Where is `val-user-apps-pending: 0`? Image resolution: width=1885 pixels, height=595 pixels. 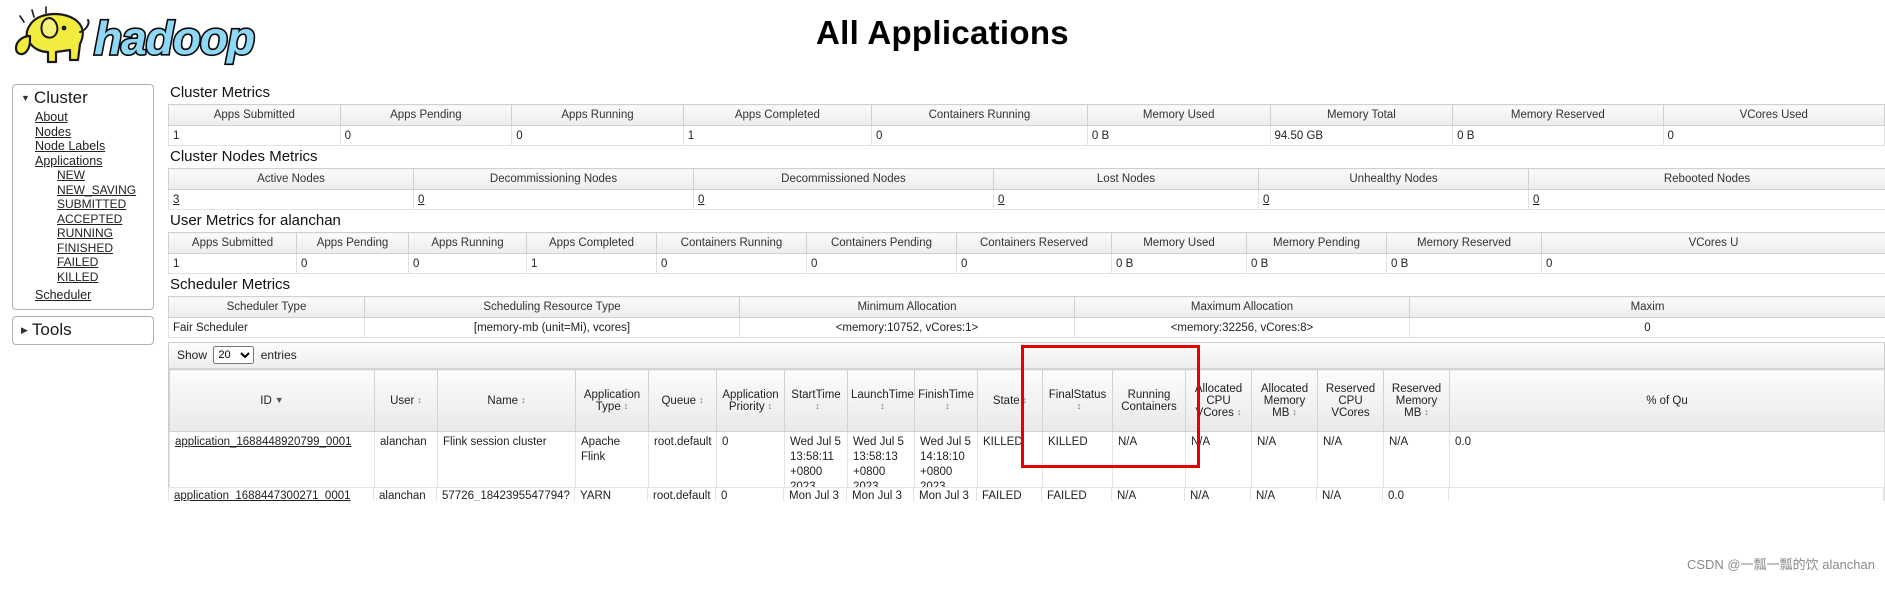
val-user-apps-pending: 0 is located at coordinates (352, 263).